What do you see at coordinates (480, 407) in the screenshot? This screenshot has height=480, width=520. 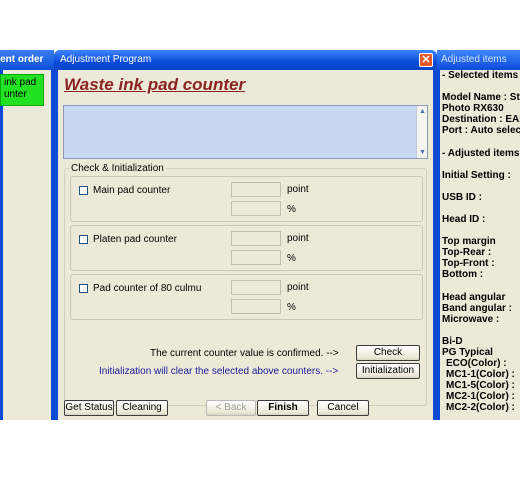 I see `mc2-2-label: MC2-2(Color) :` at bounding box center [480, 407].